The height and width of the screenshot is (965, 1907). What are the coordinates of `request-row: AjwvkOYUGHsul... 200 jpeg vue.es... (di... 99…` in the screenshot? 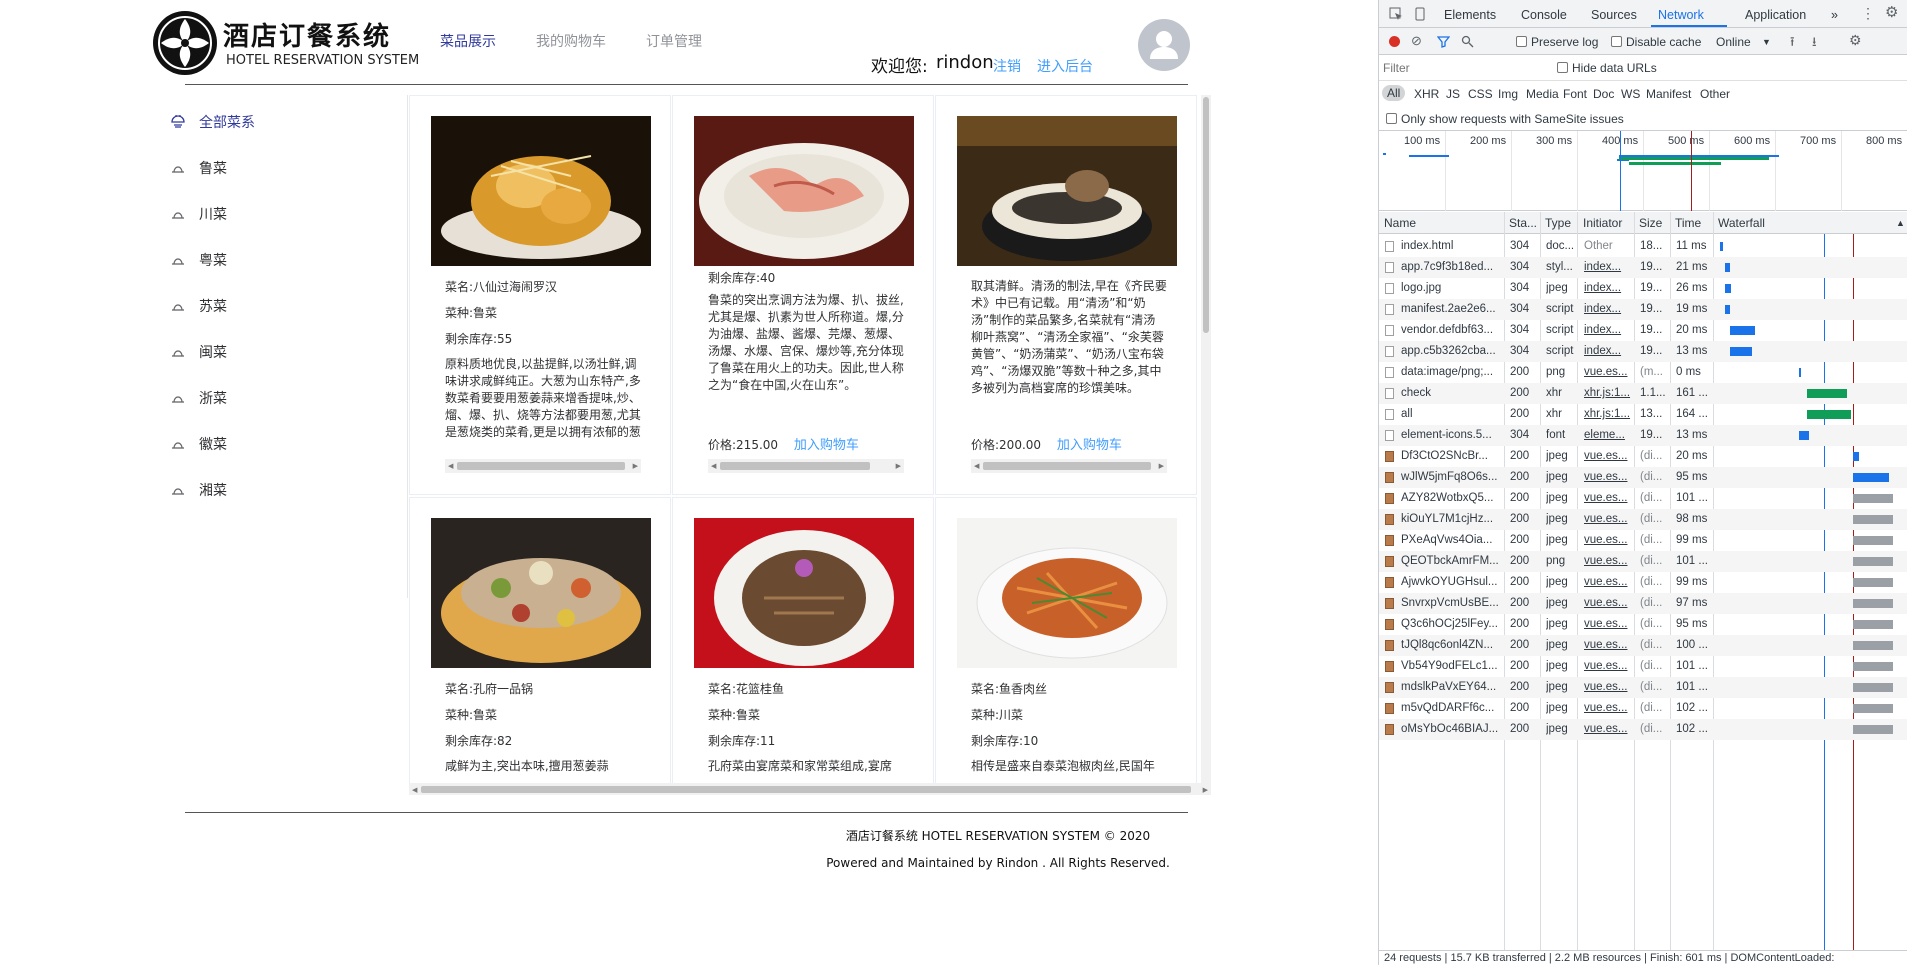 It's located at (1643, 582).